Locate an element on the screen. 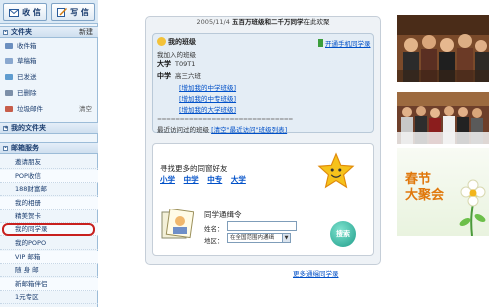  find-classmates-title: 寻找更多的同窗好友 is located at coordinates (194, 168).